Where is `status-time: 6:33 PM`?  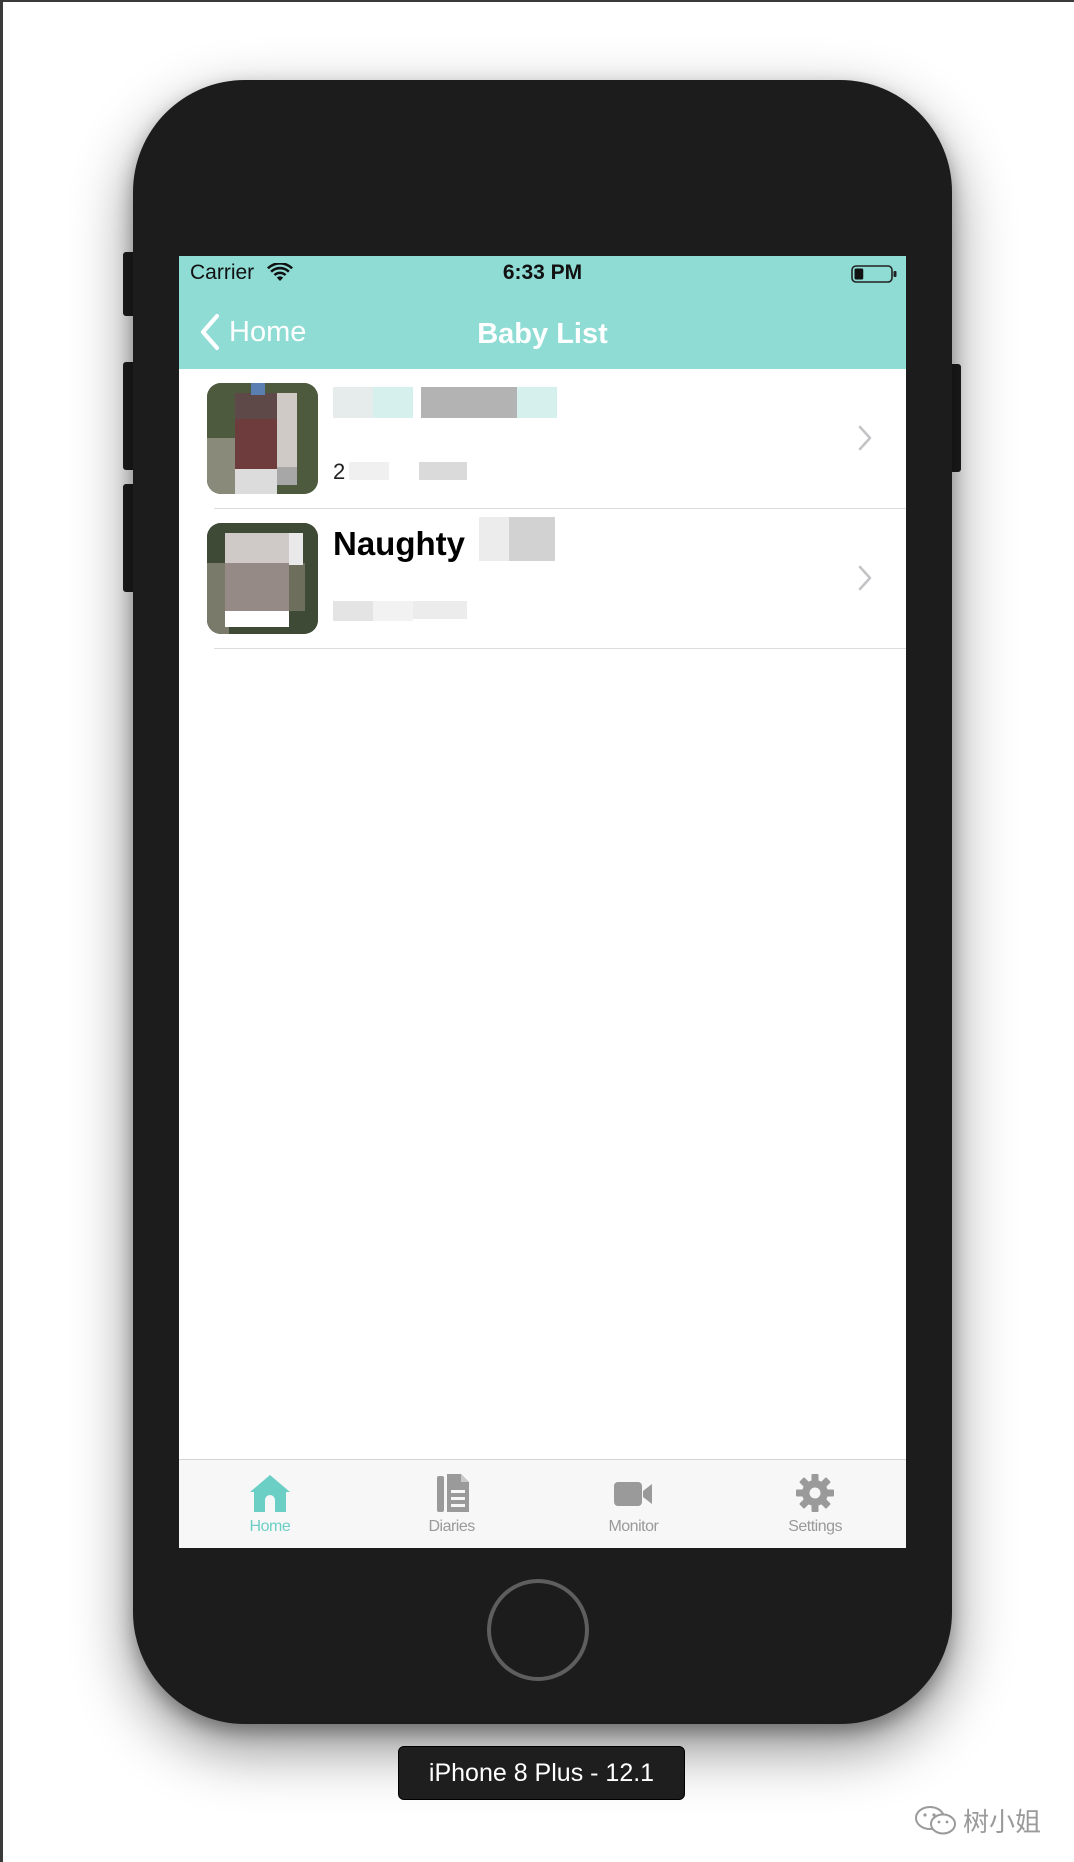 status-time: 6:33 PM is located at coordinates (542, 272).